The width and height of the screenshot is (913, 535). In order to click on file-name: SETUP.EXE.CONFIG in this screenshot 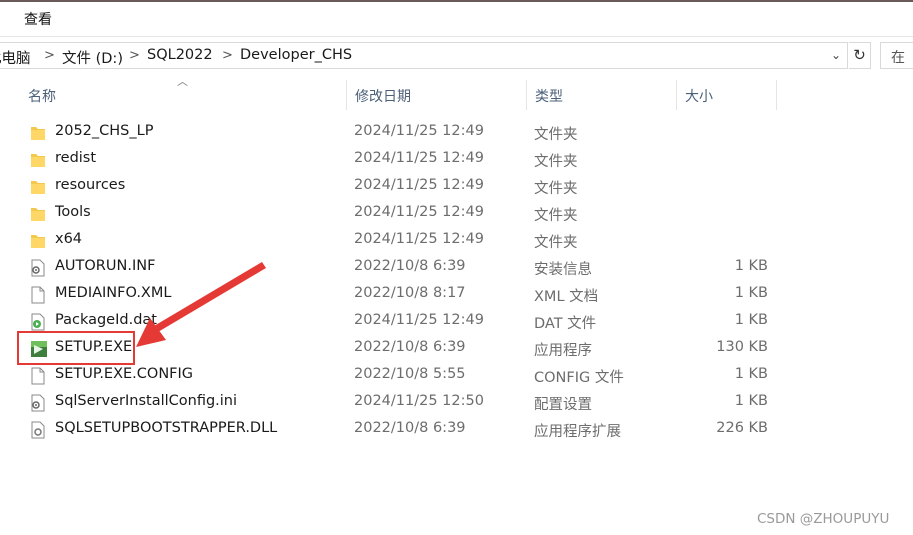, I will do `click(124, 374)`.